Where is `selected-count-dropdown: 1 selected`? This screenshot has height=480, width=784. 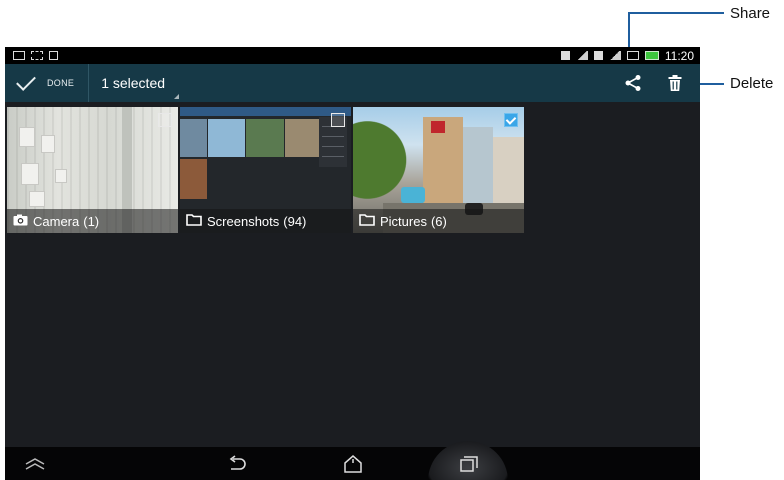 selected-count-dropdown: 1 selected is located at coordinates (140, 87).